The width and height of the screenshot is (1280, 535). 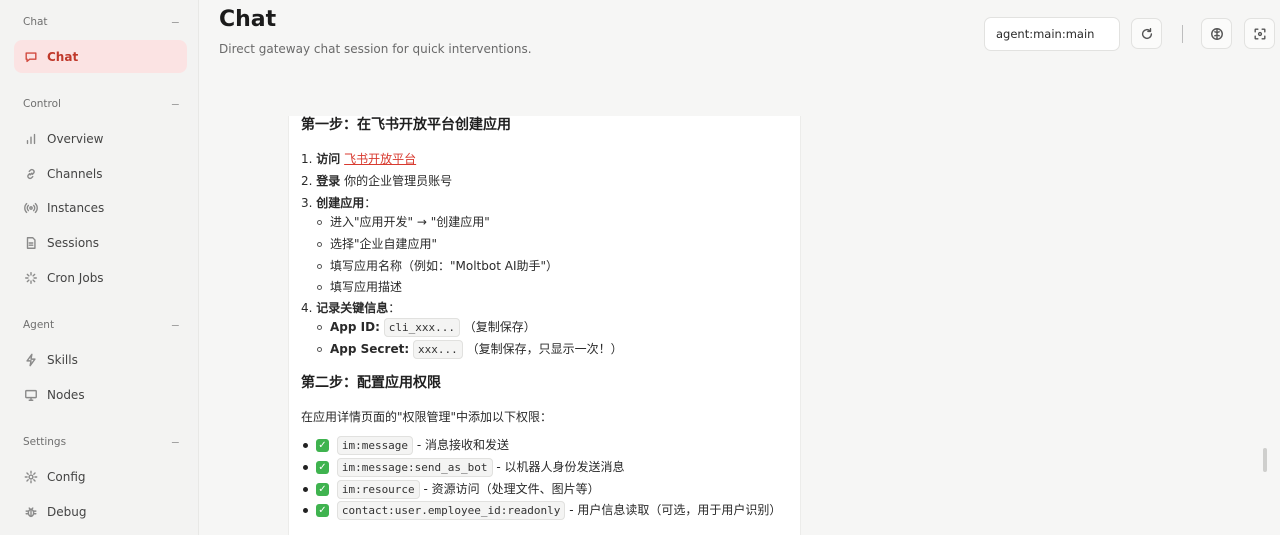 What do you see at coordinates (376, 180) in the screenshot?
I see `list-item: 2. 登录 你的企业管理员账号` at bounding box center [376, 180].